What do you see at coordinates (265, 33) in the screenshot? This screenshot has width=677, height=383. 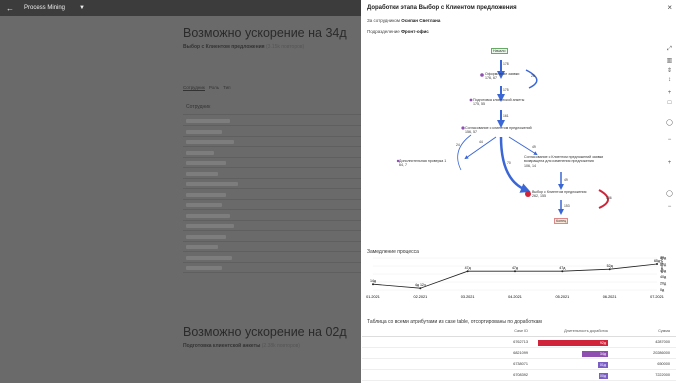 I see `section1-title: Возможно ускорение на 34д` at bounding box center [265, 33].